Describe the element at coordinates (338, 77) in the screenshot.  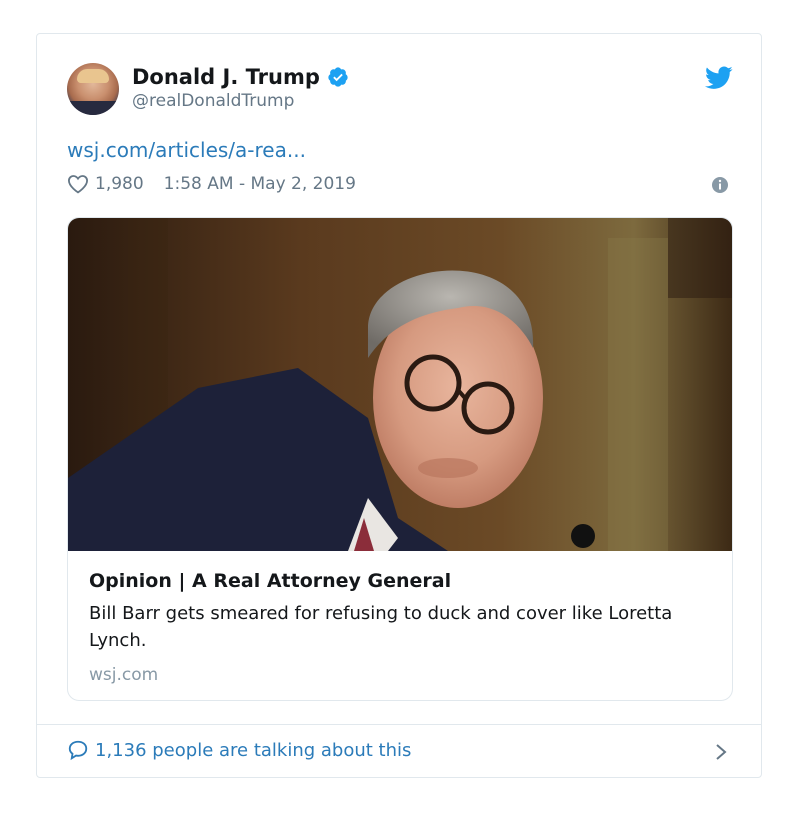
I see `verified-badge-icon` at that location.